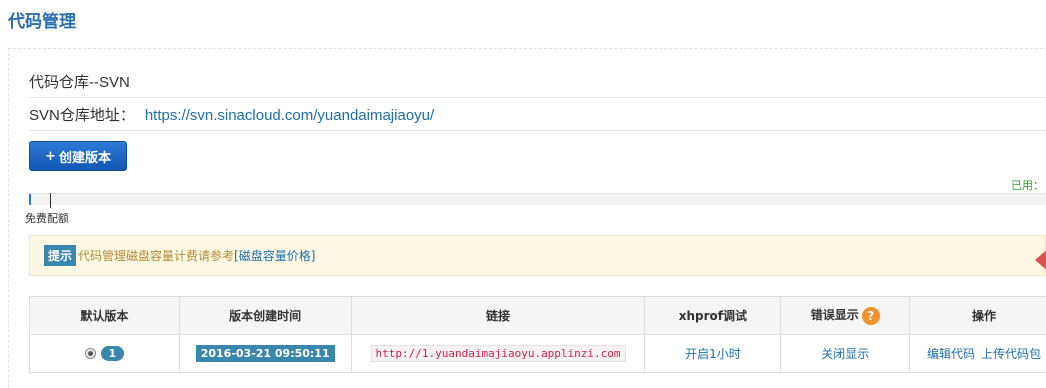 Image resolution: width=1046 pixels, height=388 pixels. I want to click on error-display-toggle-link: 关闭显示, so click(845, 354).